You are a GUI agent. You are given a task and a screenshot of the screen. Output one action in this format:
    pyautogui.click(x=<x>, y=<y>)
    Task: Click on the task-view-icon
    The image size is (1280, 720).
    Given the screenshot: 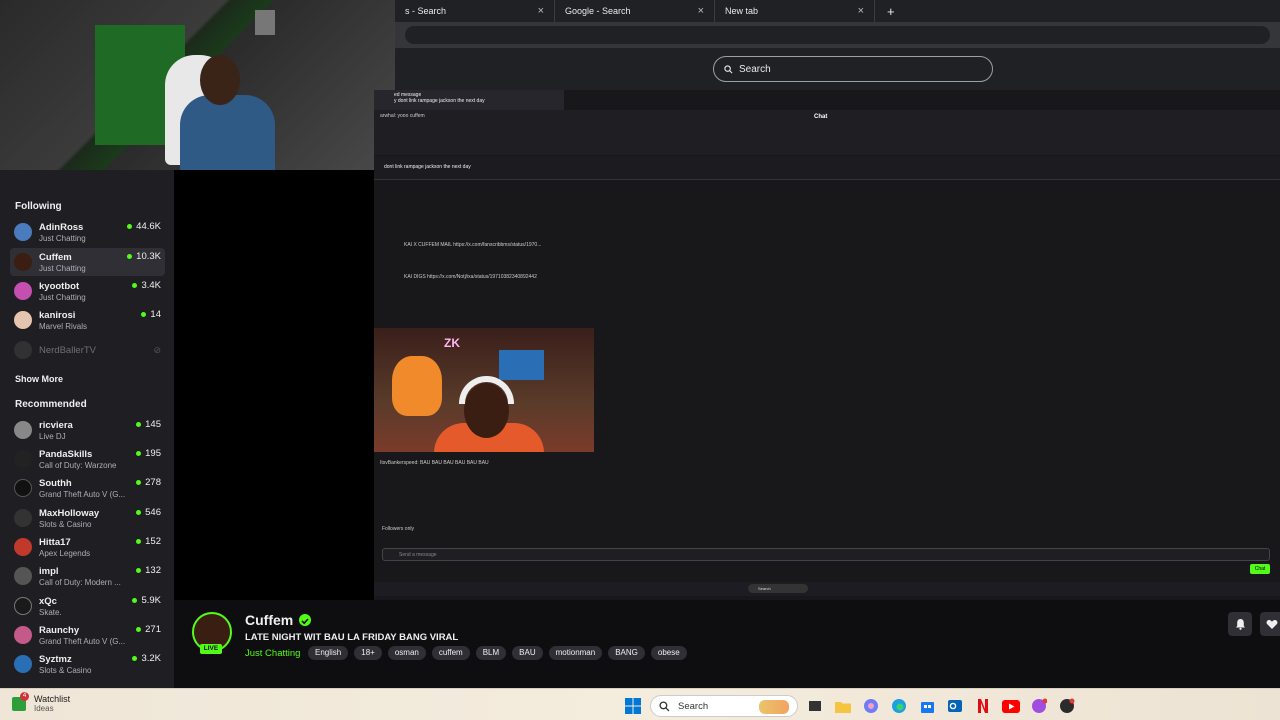 What is the action you would take?
    pyautogui.click(x=815, y=706)
    